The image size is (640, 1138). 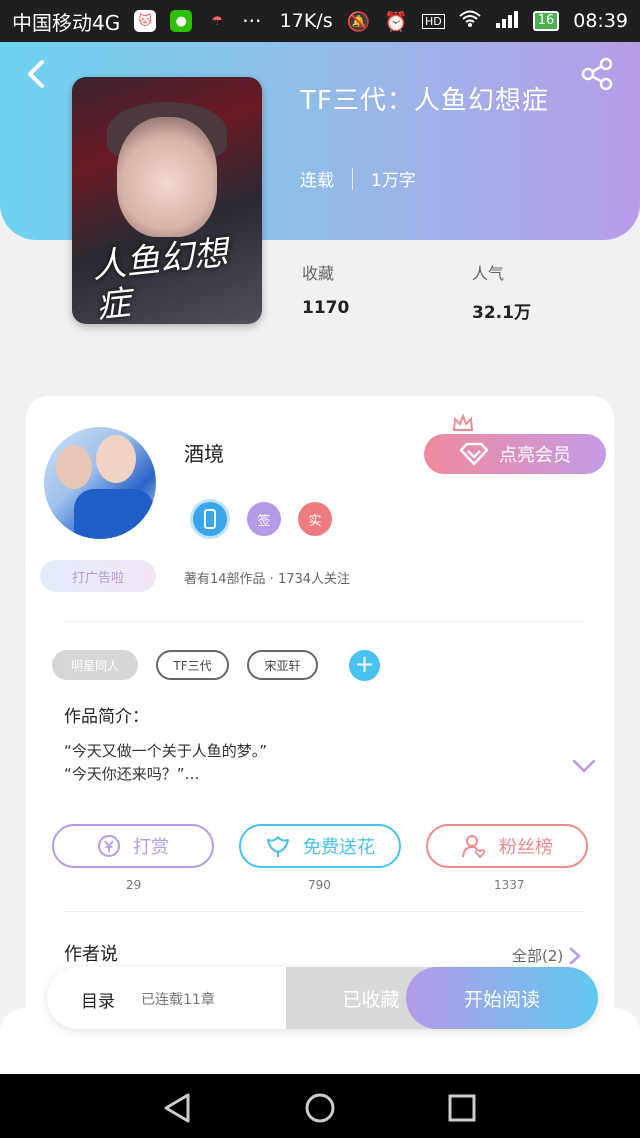 I want to click on system-nav-bar, so click(x=320, y=1106).